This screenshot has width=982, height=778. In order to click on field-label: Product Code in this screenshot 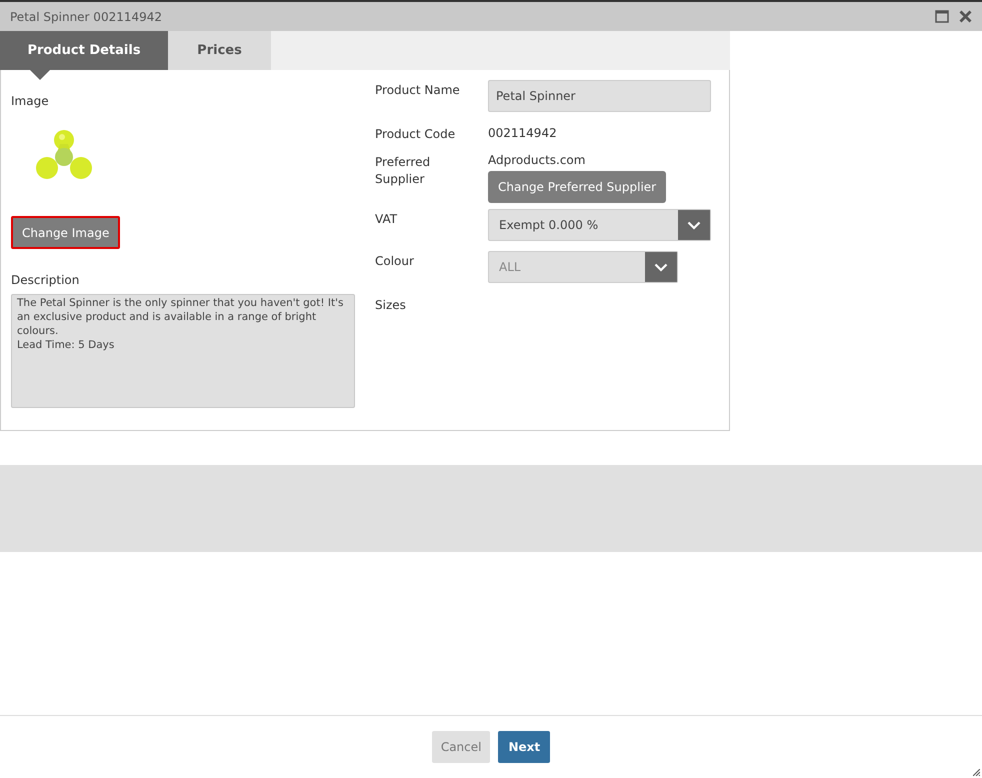, I will do `click(415, 134)`.